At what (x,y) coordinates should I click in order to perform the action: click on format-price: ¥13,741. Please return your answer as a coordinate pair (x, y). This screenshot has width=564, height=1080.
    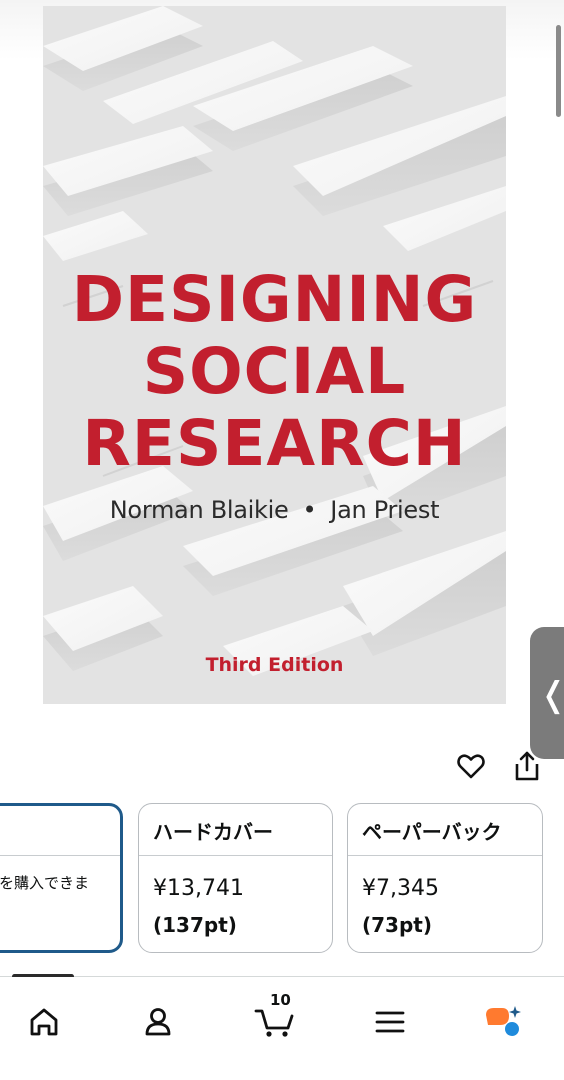
    Looking at the image, I should click on (198, 888).